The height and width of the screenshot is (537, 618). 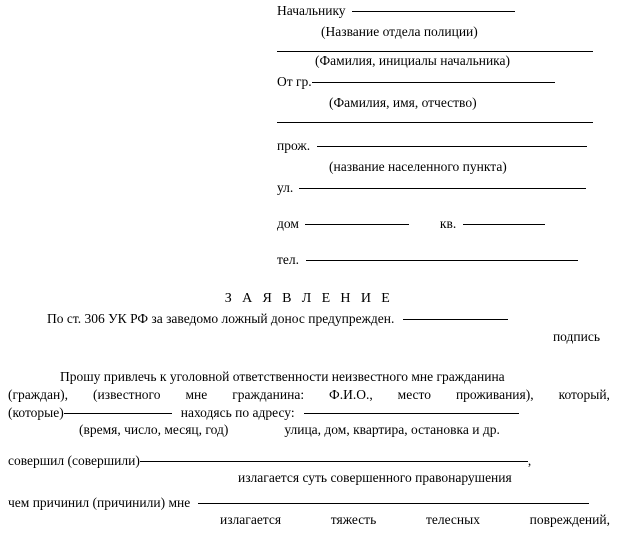 What do you see at coordinates (452, 519) in the screenshot?
I see `injury-caption-word: телесных` at bounding box center [452, 519].